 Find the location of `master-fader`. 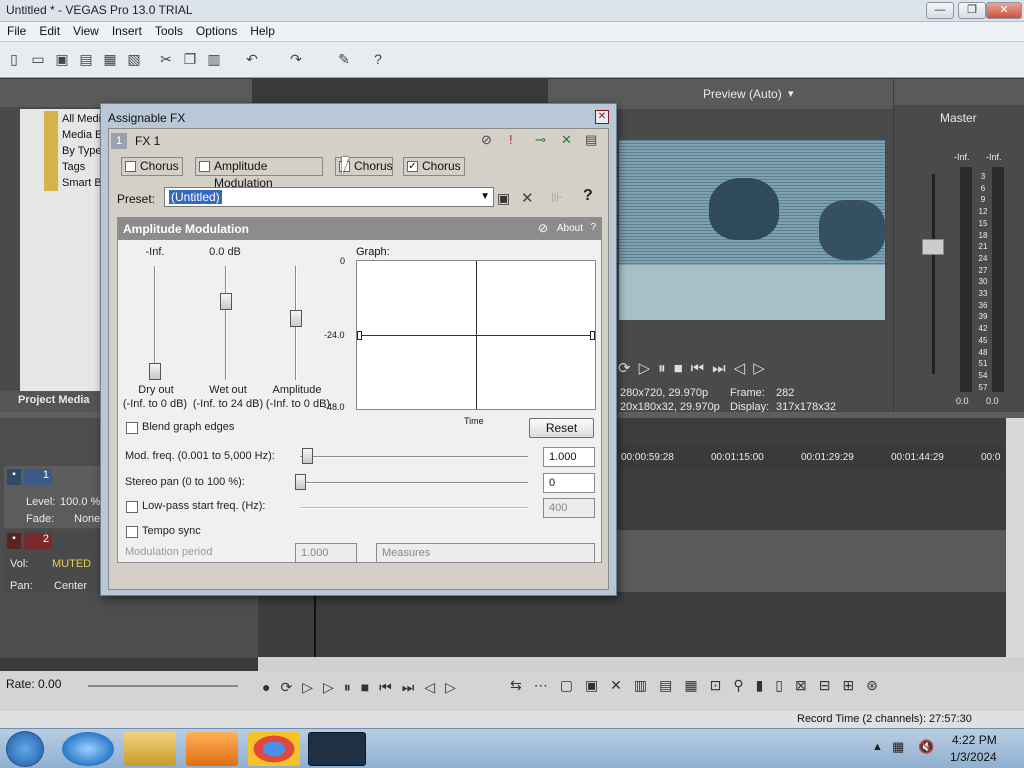

master-fader is located at coordinates (933, 247).